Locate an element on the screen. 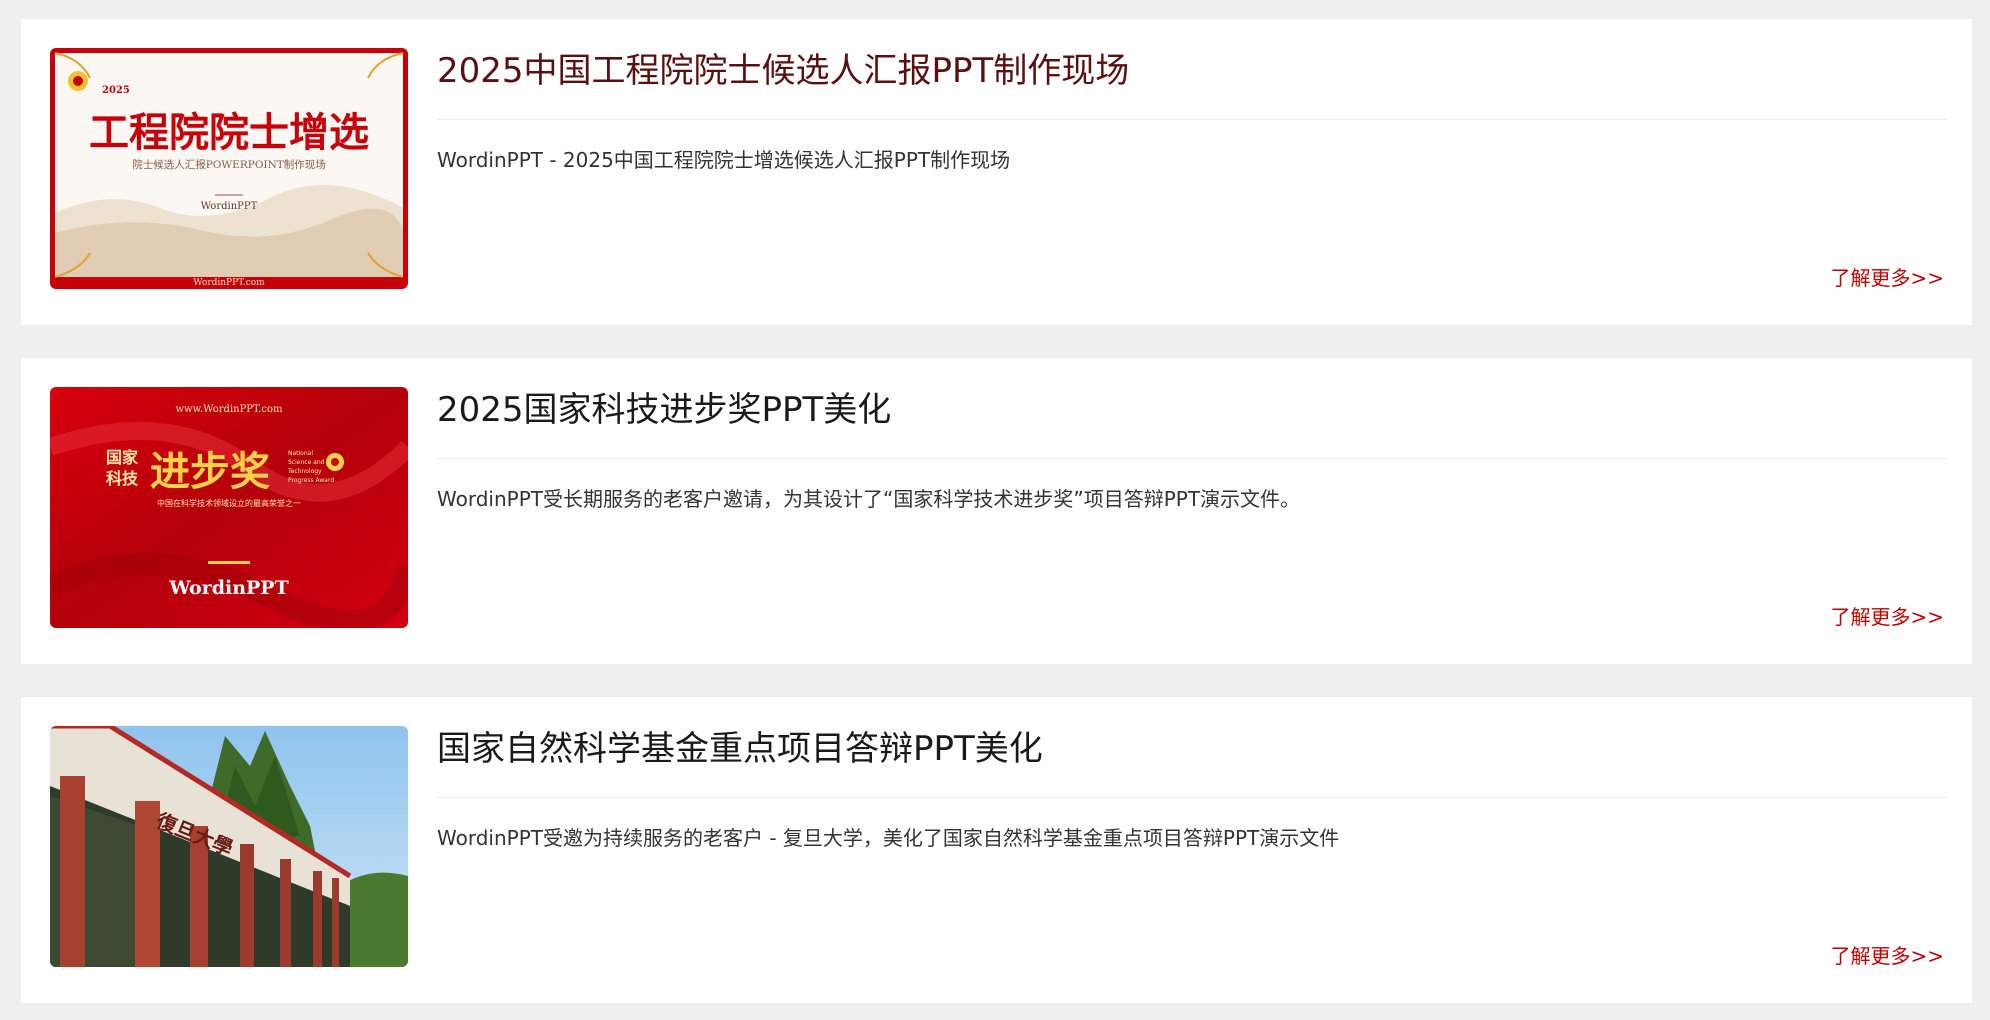  article-thumbnail: 復旦大學 is located at coordinates (229, 846).